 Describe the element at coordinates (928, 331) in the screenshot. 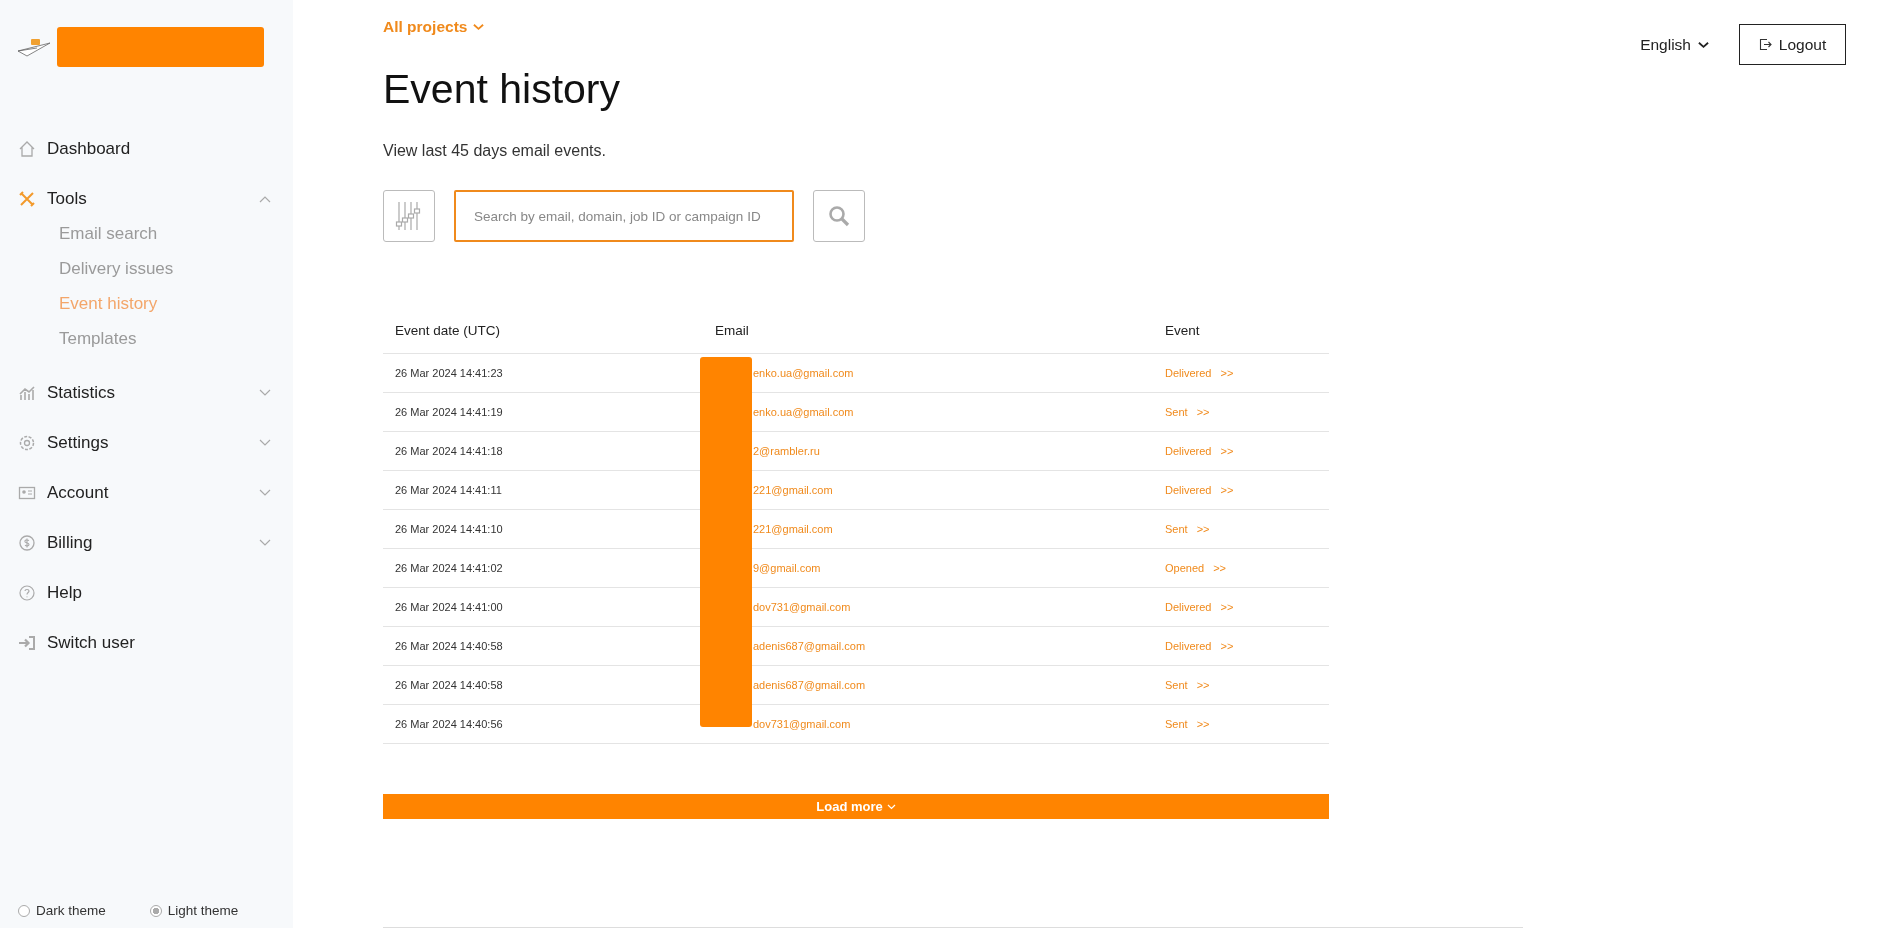

I see `column-header: Email` at that location.